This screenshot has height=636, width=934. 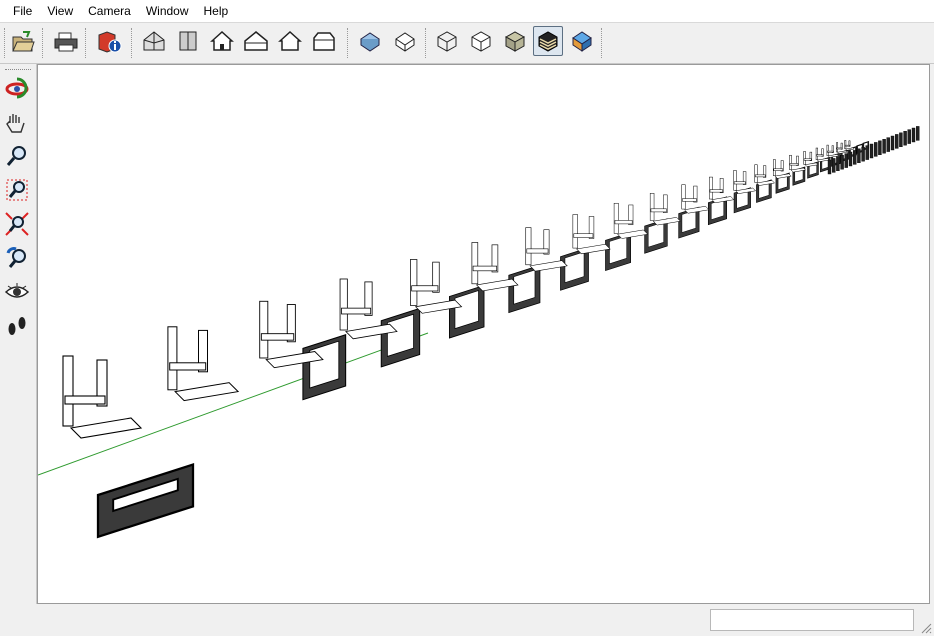 I want to click on pan-button, so click(x=17, y=122).